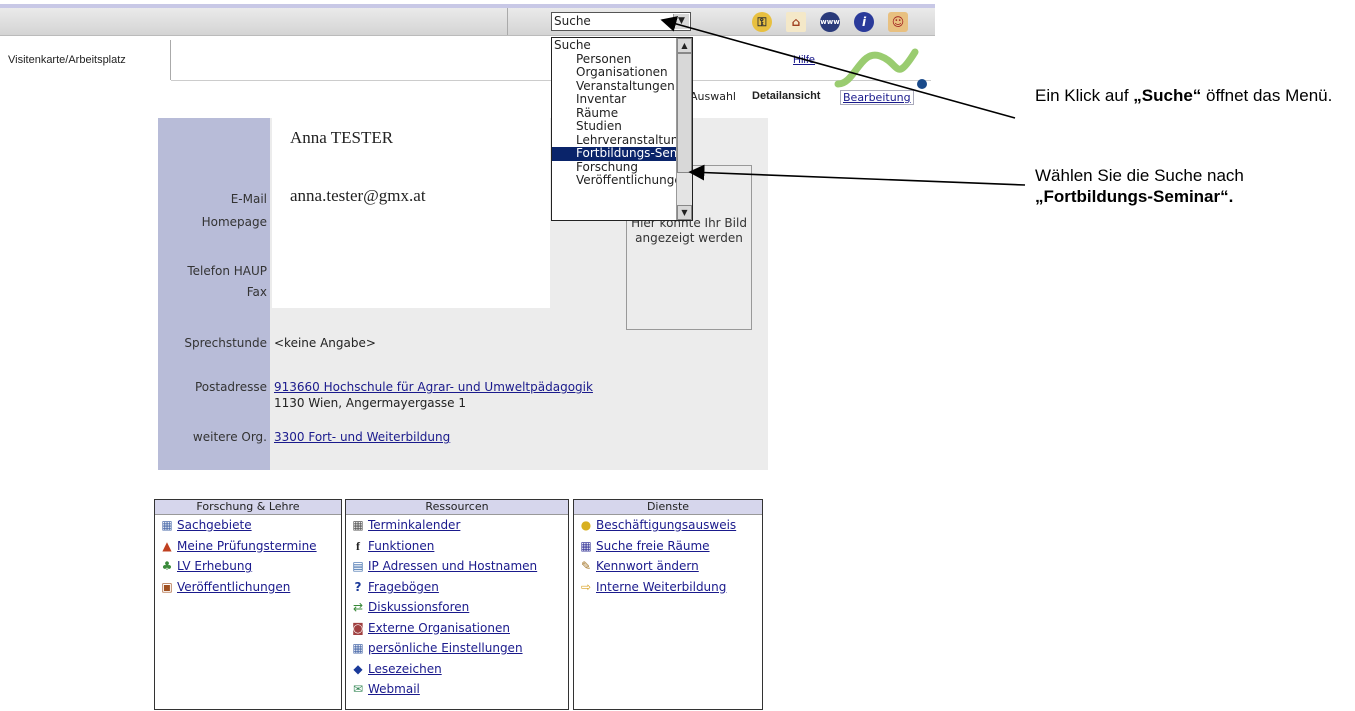  Describe the element at coordinates (167, 586) in the screenshot. I see `publication-icon: ▣` at that location.